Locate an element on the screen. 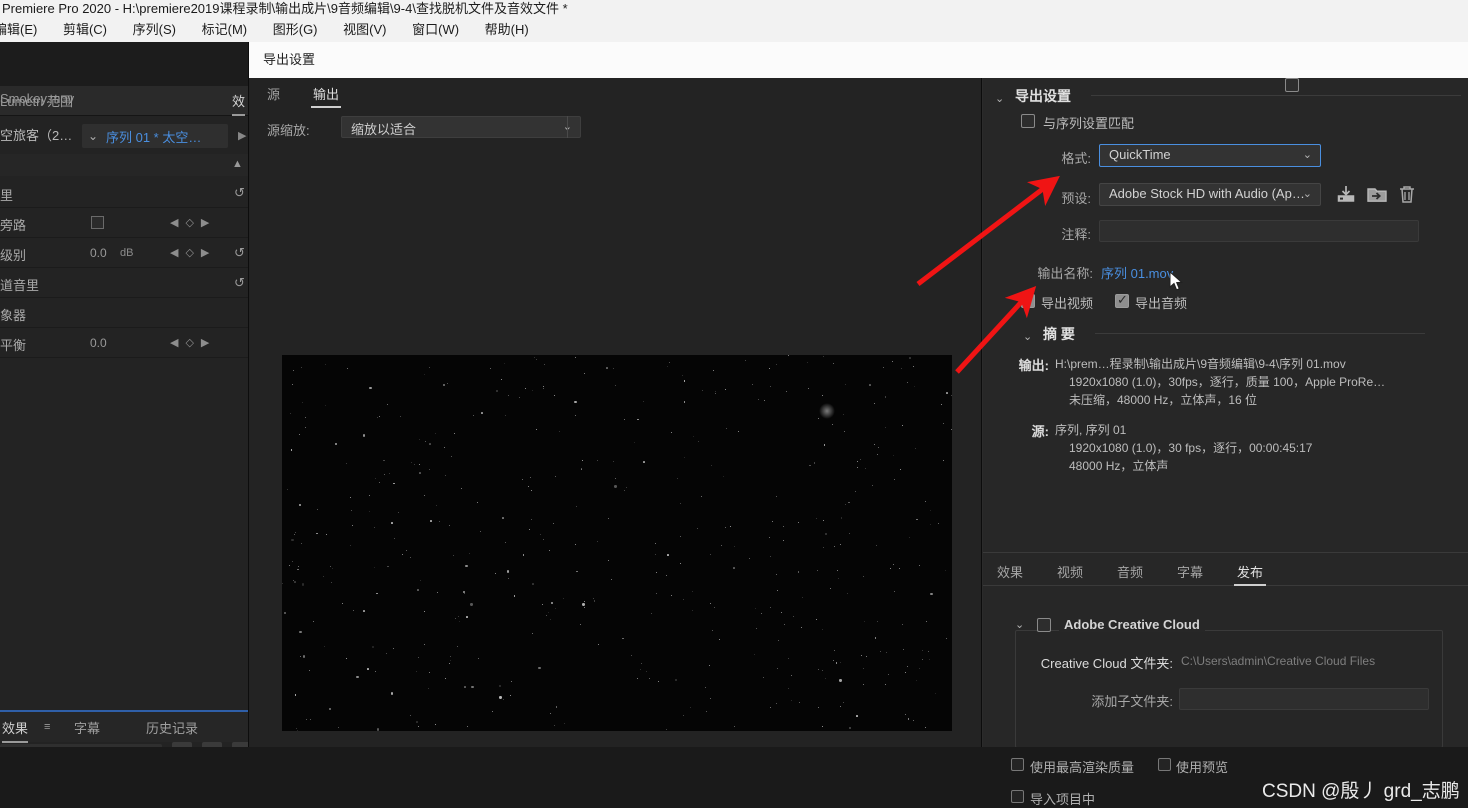 This screenshot has height=808, width=1468. settings-tab-strip: 效果 视频 音频 字幕 发布 is located at coordinates (1225, 569).